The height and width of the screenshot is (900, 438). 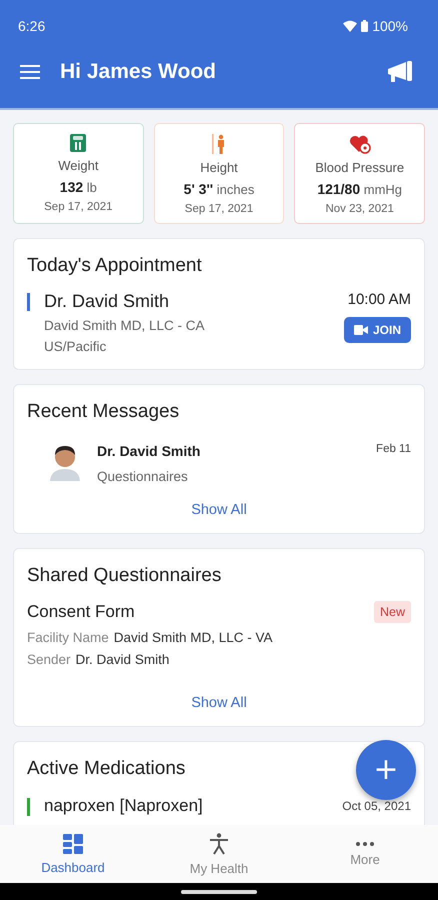 I want to click on field-label: Facility Name, so click(x=68, y=637).